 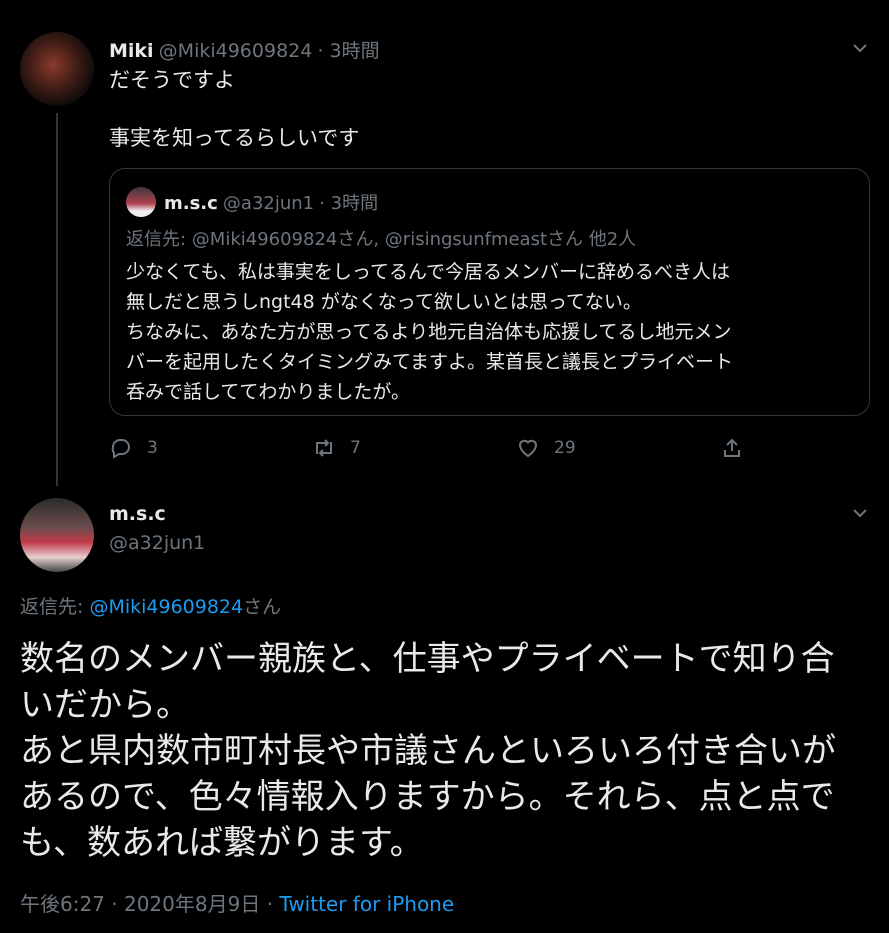 What do you see at coordinates (565, 448) in the screenshot?
I see `like-count: 29` at bounding box center [565, 448].